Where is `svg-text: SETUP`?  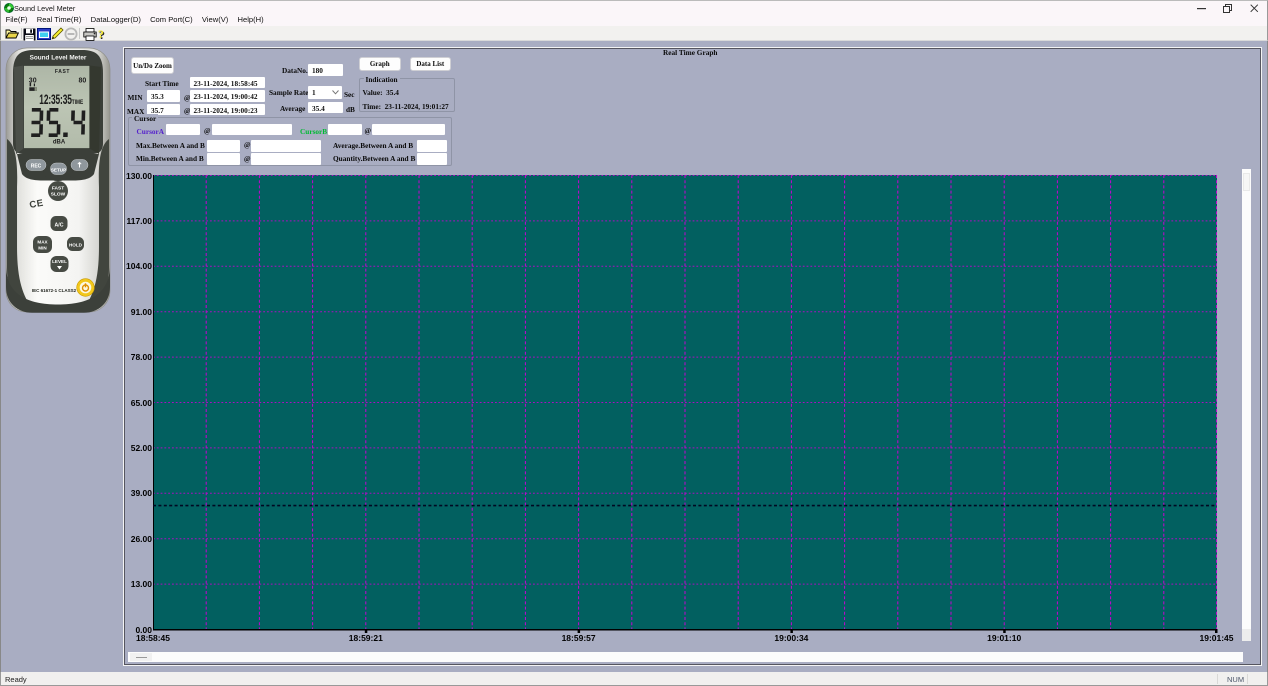 svg-text: SETUP is located at coordinates (58, 169).